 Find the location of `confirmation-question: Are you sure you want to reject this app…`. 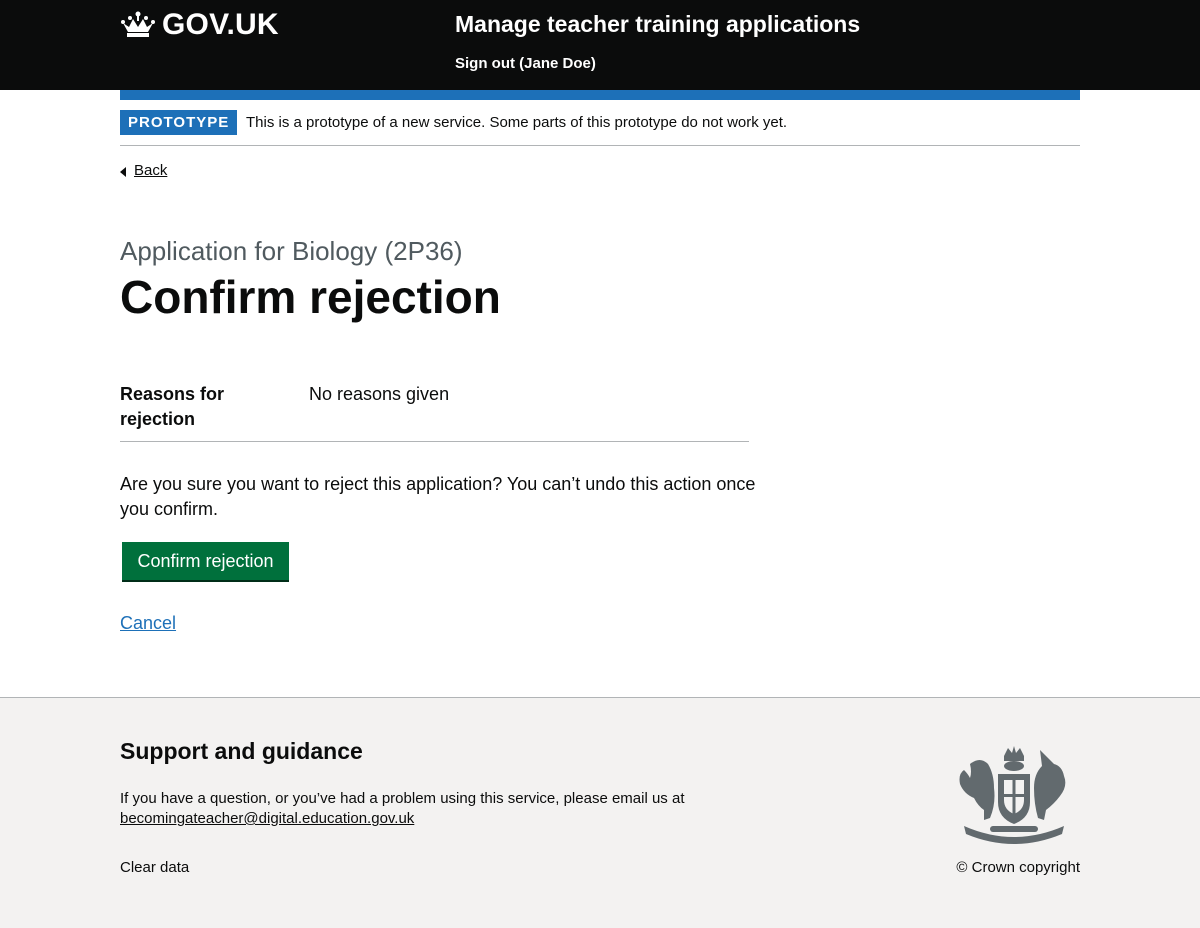

confirmation-question: Are you sure you want to reject this app… is located at coordinates (438, 496).